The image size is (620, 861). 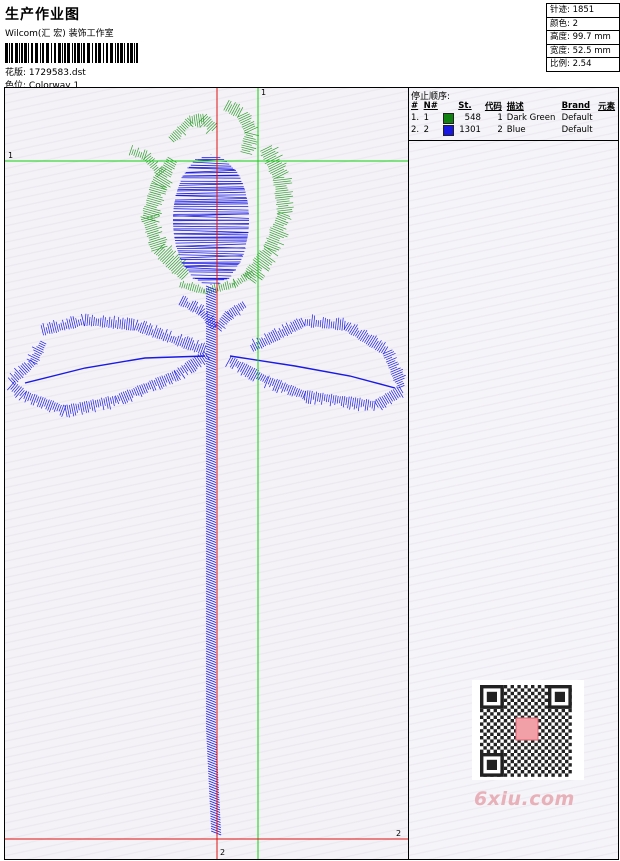 What do you see at coordinates (42, 15) in the screenshot?
I see `page-title: 生产作业图` at bounding box center [42, 15].